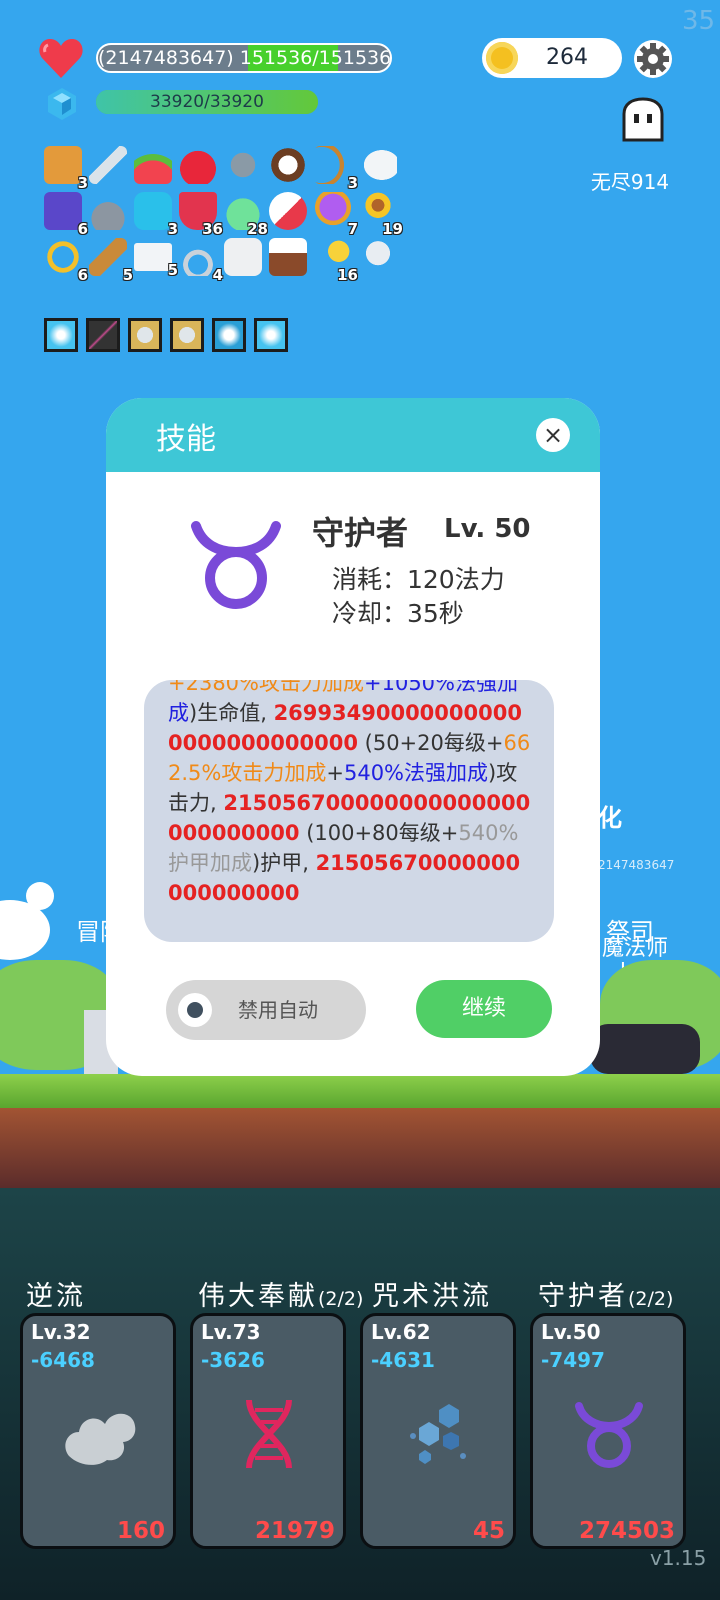 The height and width of the screenshot is (1600, 720). I want to click on cloud, so click(40, 896).